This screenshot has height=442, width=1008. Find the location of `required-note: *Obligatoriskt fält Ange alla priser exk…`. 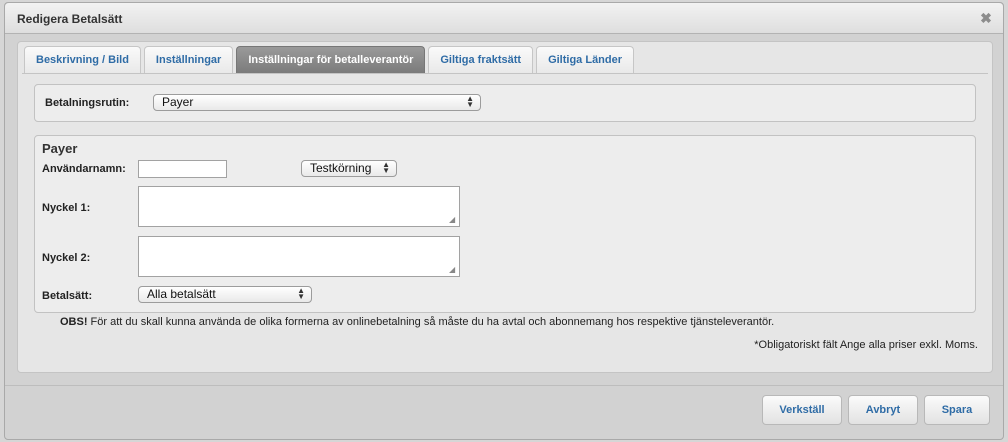

required-note: *Obligatoriskt fält Ange alla priser exk… is located at coordinates (866, 345).